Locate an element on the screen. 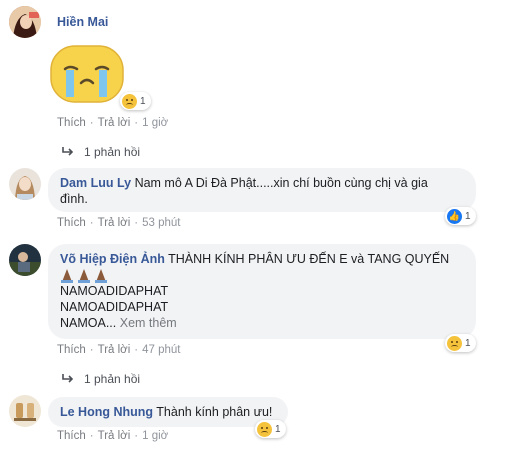 The height and width of the screenshot is (460, 510). praying-hands-row is located at coordinates (262, 275).